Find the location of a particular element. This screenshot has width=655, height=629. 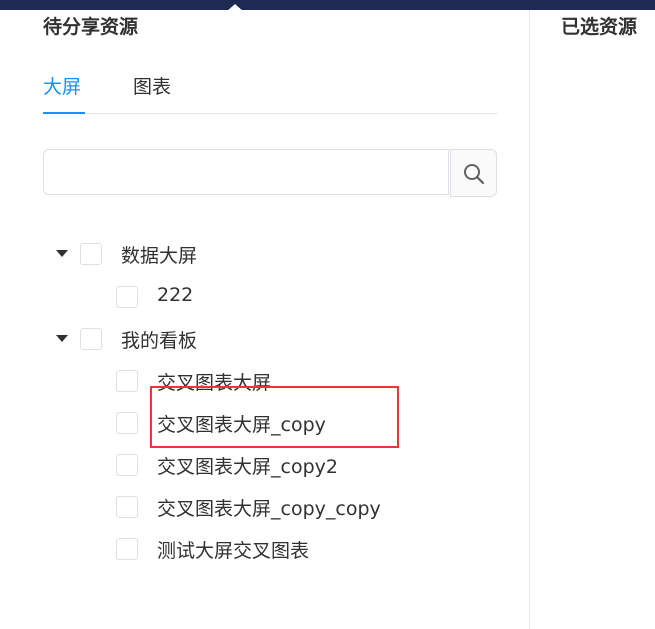

highlight-annotation-box is located at coordinates (274, 417).